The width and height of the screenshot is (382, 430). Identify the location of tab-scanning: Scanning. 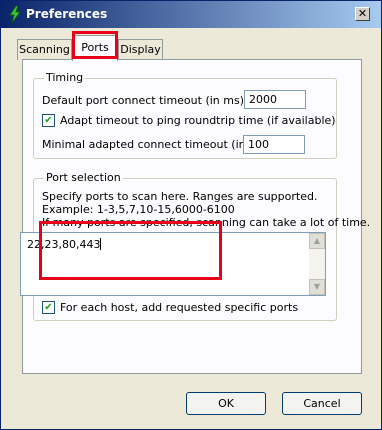
(44, 49).